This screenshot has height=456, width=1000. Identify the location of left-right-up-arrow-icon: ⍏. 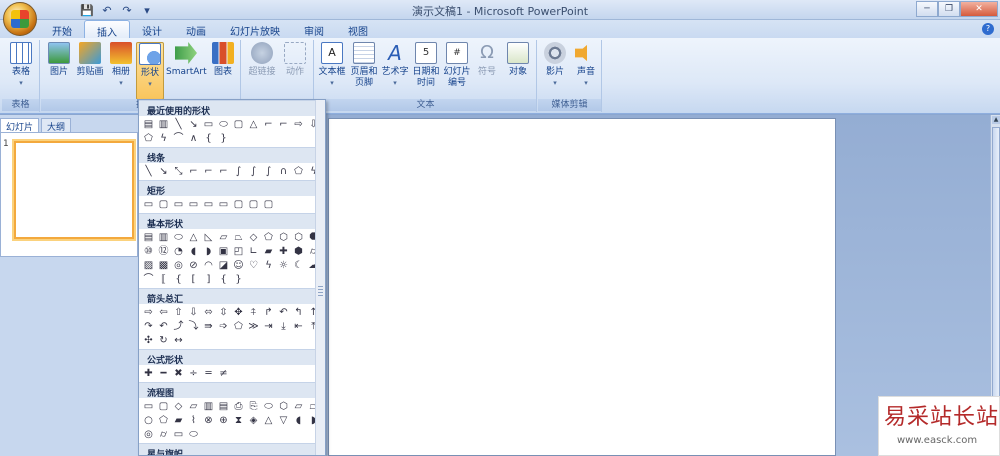
(253, 312).